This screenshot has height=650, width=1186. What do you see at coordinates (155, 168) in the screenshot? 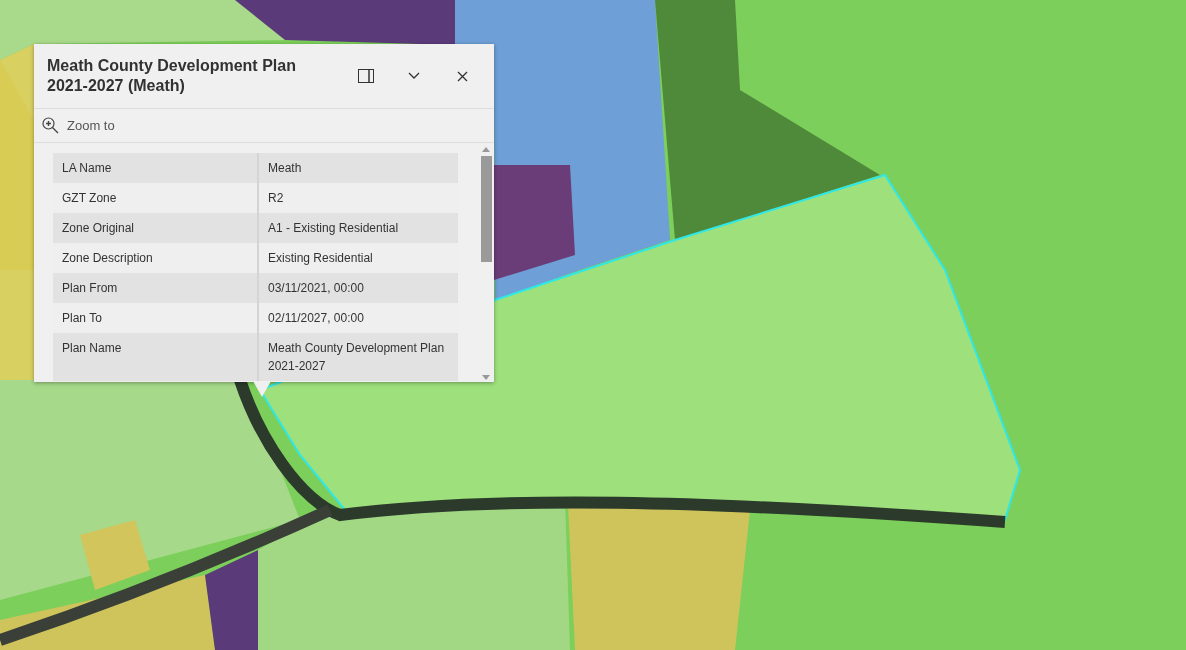
I see `field-label: LA Name` at bounding box center [155, 168].